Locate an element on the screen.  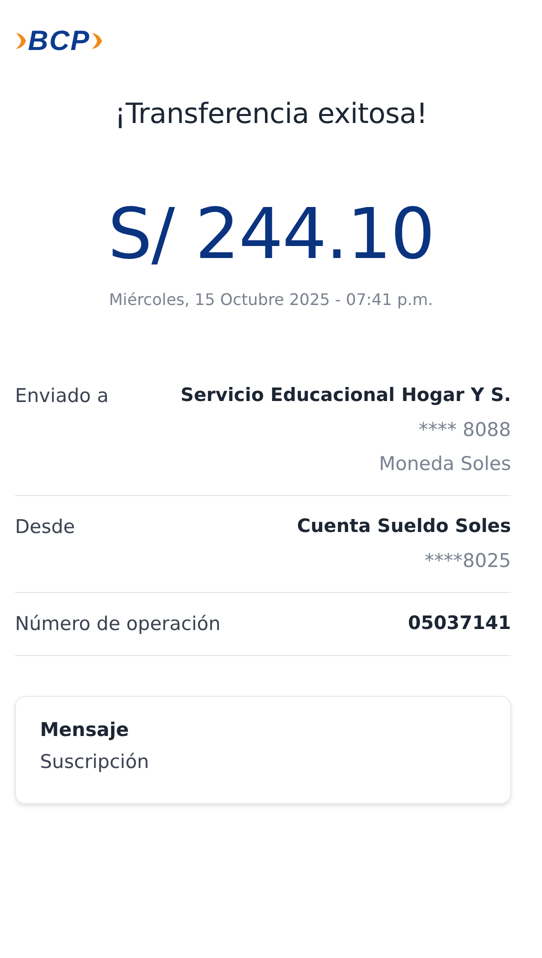
detail-value: Cuenta Sueldo Soles is located at coordinates (404, 527).